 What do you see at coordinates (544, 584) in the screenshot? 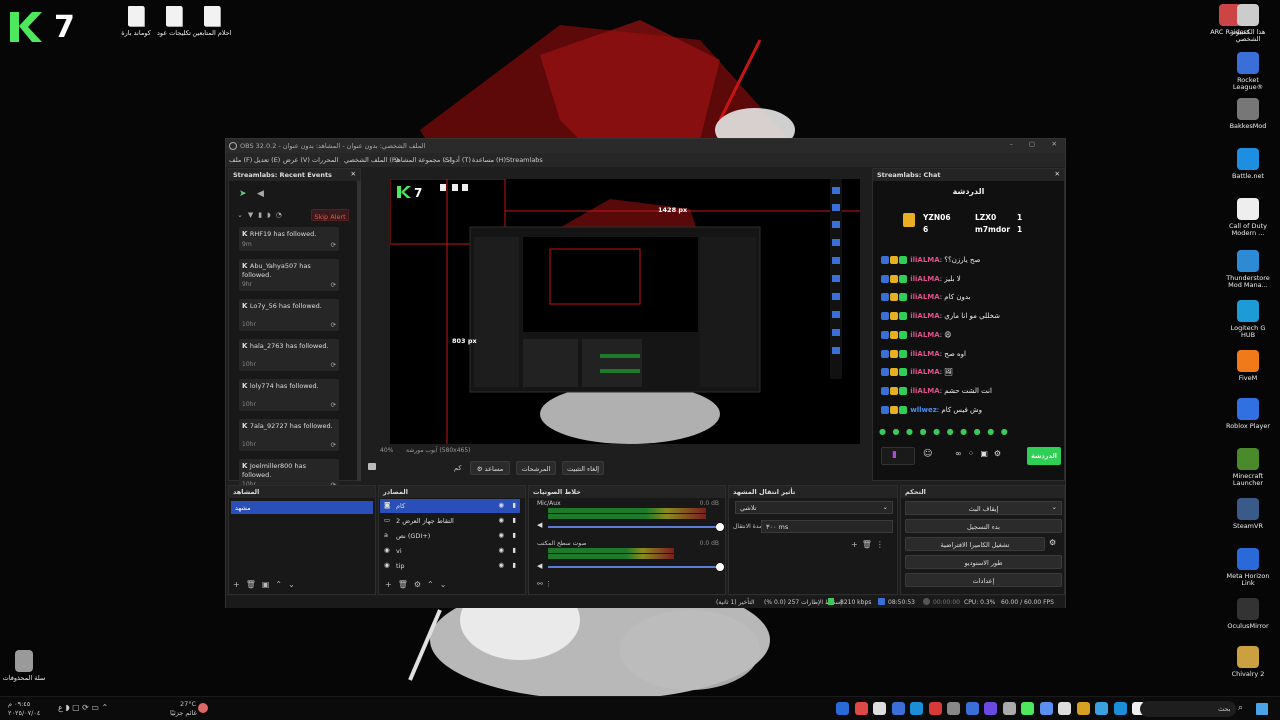
I see `mixer-toolbar: ⚯ ⋮` at bounding box center [544, 584].